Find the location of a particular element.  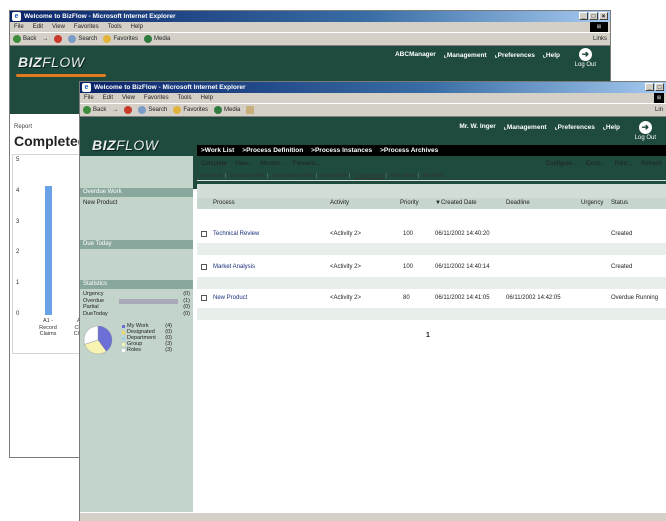

stat-bar is located at coordinates (148, 294).